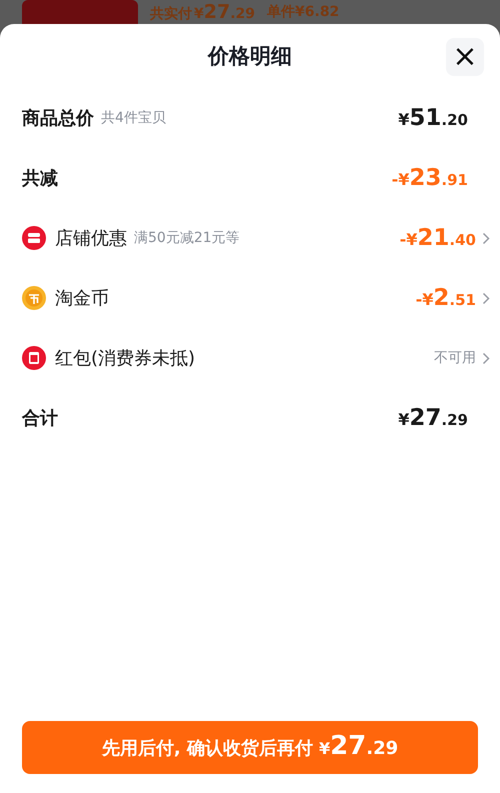 The width and height of the screenshot is (500, 793). What do you see at coordinates (250, 56) in the screenshot?
I see `sheet-title: 价格明细` at bounding box center [250, 56].